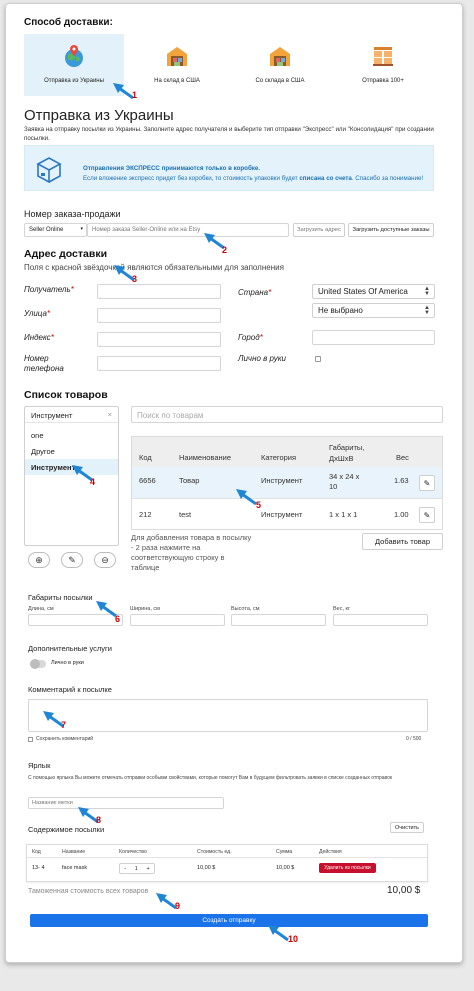 The width and height of the screenshot is (474, 991). I want to click on cell-dims: 1 x 1 x 1, so click(343, 514).